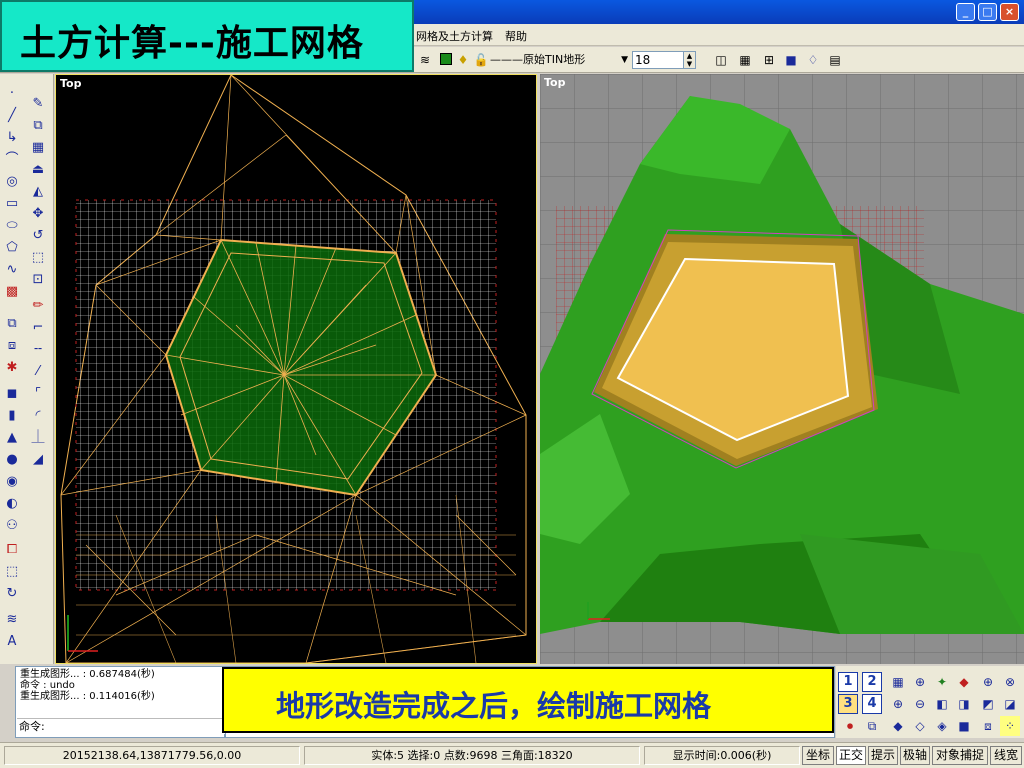 This screenshot has width=1024, height=768. I want to click on offset-icon: ⏏, so click(38, 170).